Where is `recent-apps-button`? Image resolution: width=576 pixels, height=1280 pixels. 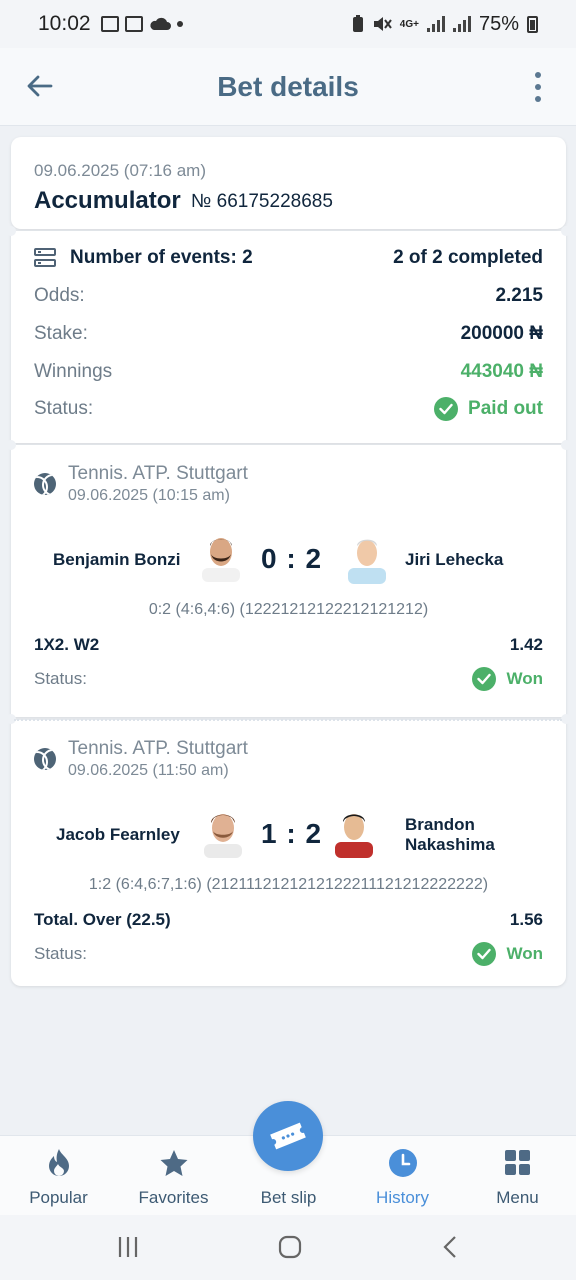
recent-apps-button is located at coordinates (128, 1247).